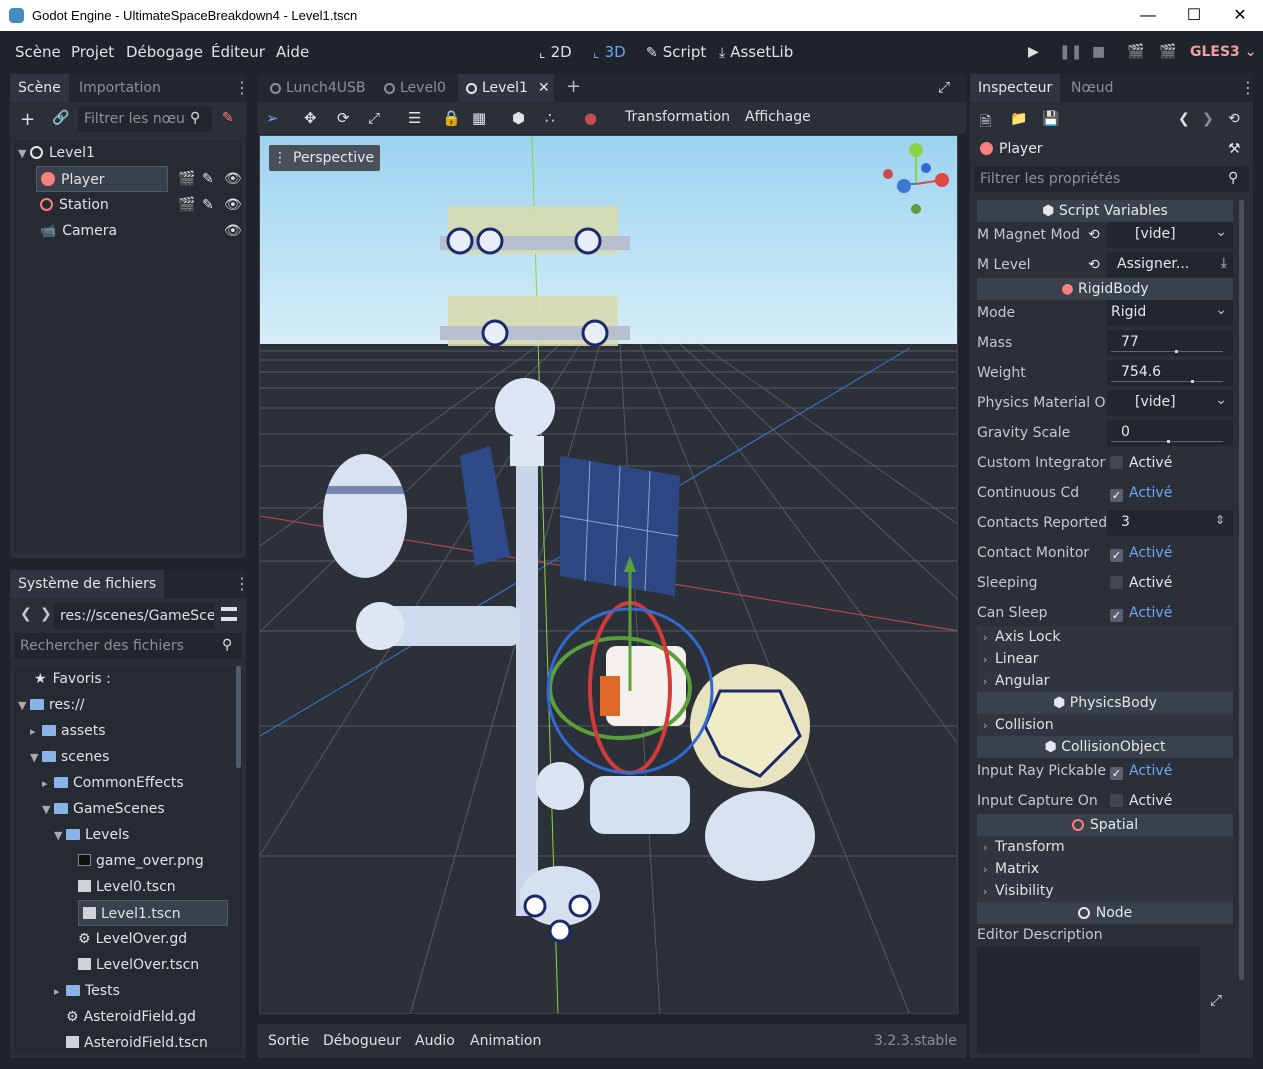 This screenshot has width=1263, height=1069. Describe the element at coordinates (451, 118) in the screenshot. I see `lock-icon: 🔒` at that location.